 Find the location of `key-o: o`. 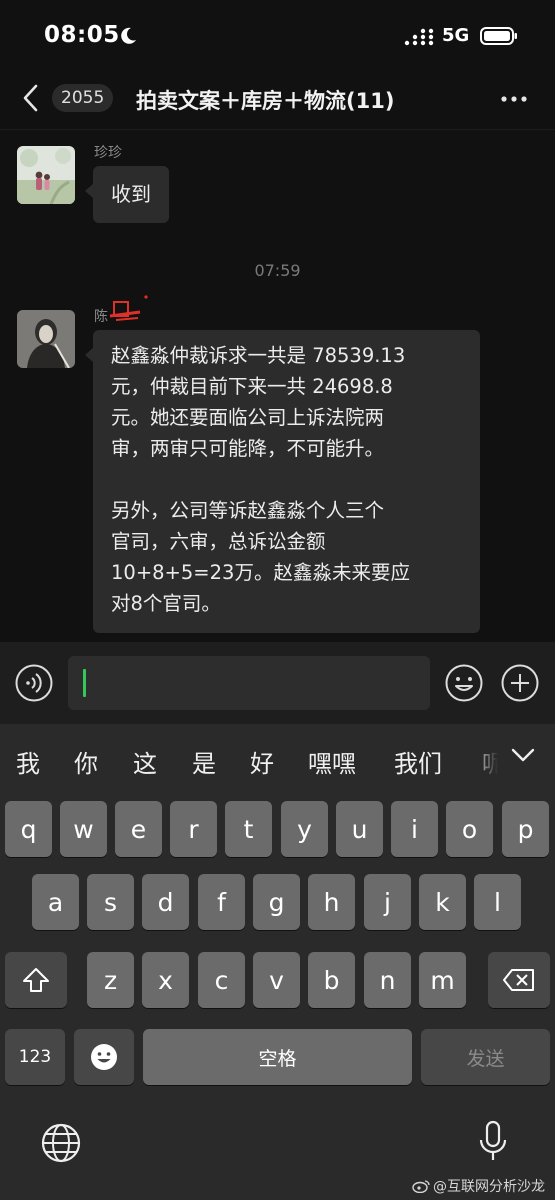

key-o: o is located at coordinates (469, 829).